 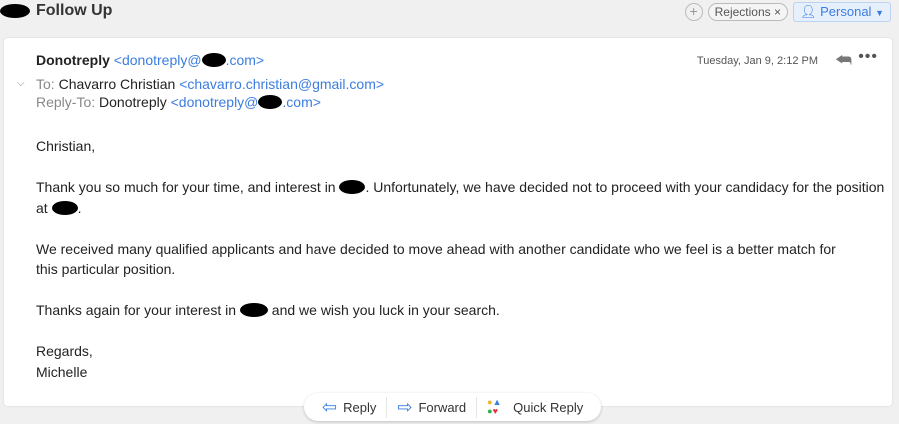 I want to click on account-selector: 👤︎ Personal ▼, so click(x=842, y=12).